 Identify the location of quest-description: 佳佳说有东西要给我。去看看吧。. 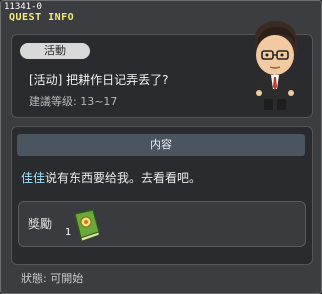
(111, 177).